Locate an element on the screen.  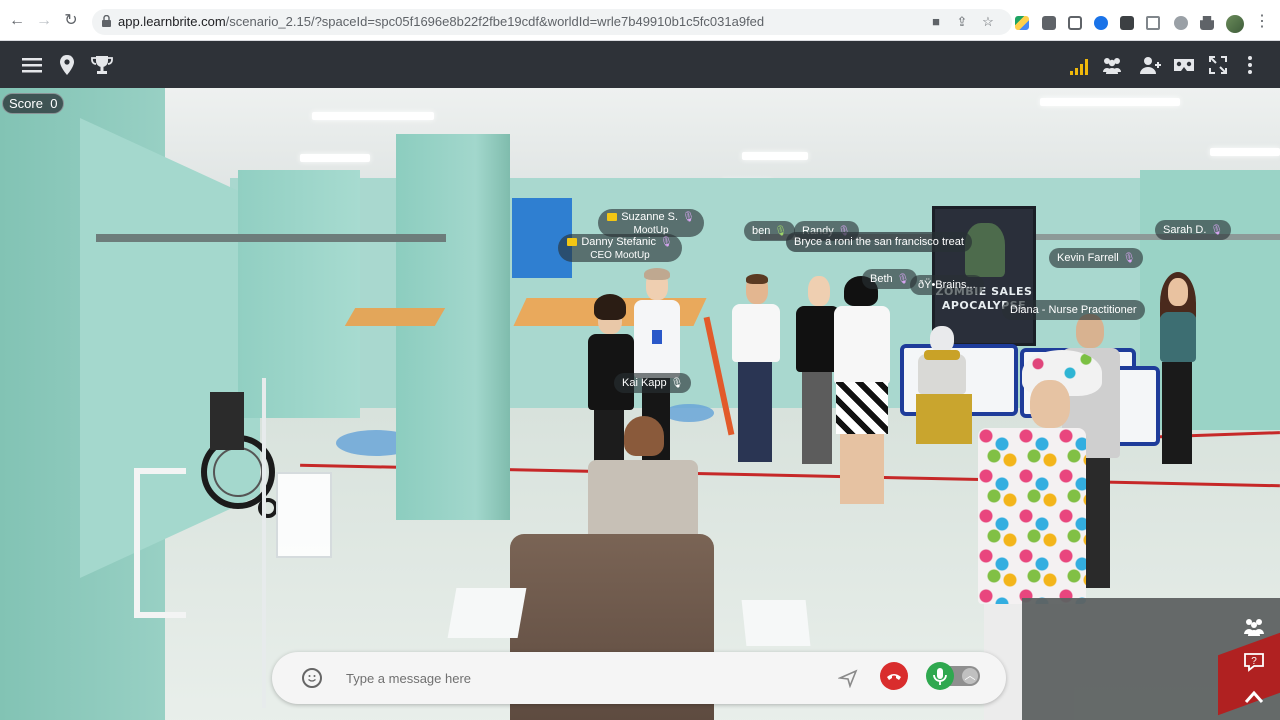
name-tag-label: Danny Stefanic is located at coordinates (618, 242).